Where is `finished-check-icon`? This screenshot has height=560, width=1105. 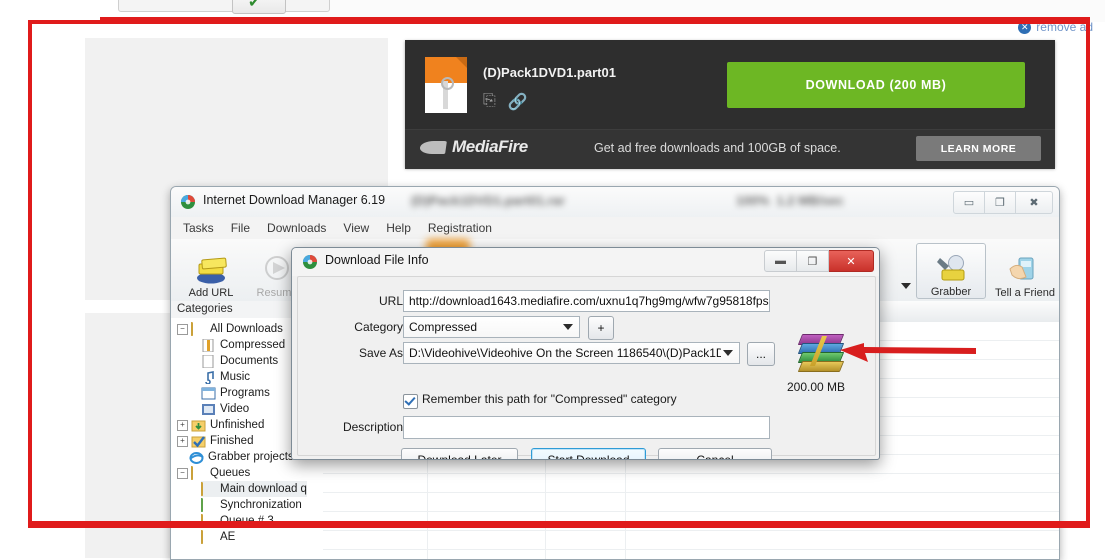 finished-check-icon is located at coordinates (198, 441).